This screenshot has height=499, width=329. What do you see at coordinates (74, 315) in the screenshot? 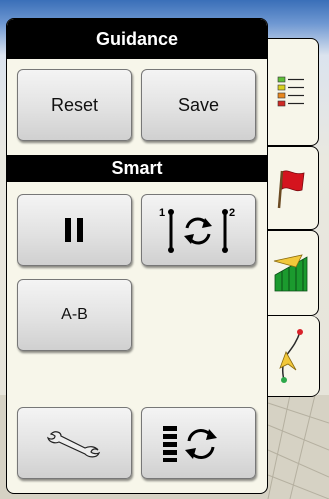
I see `ab-line-button: A-B` at bounding box center [74, 315].